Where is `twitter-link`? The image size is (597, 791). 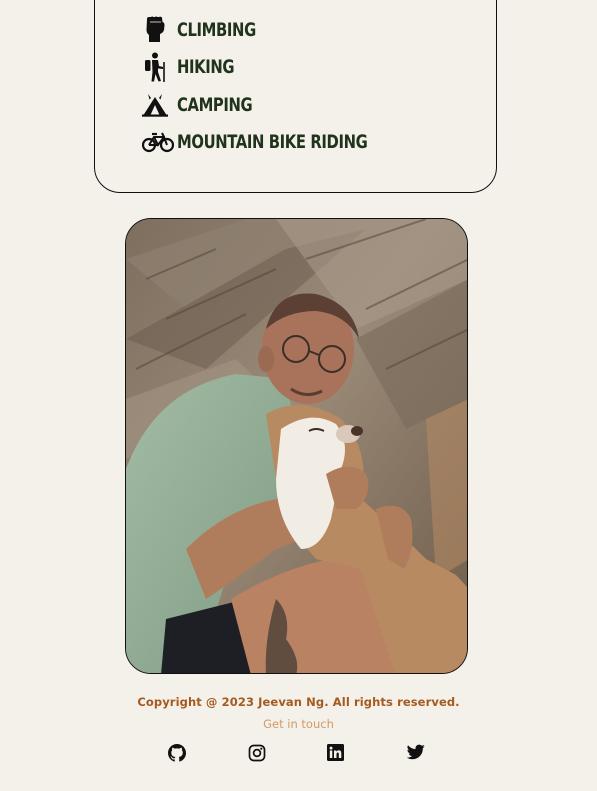 twitter-link is located at coordinates (416, 753).